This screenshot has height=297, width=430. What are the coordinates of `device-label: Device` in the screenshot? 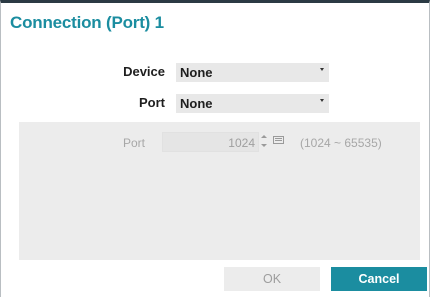 It's located at (144, 71).